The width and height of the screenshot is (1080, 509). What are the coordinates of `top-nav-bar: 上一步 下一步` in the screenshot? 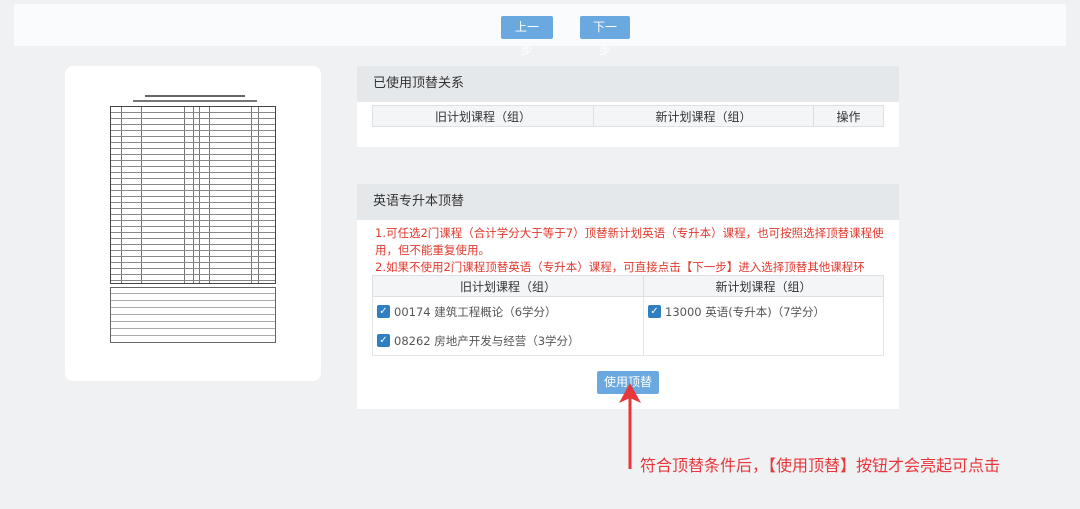 It's located at (540, 30).